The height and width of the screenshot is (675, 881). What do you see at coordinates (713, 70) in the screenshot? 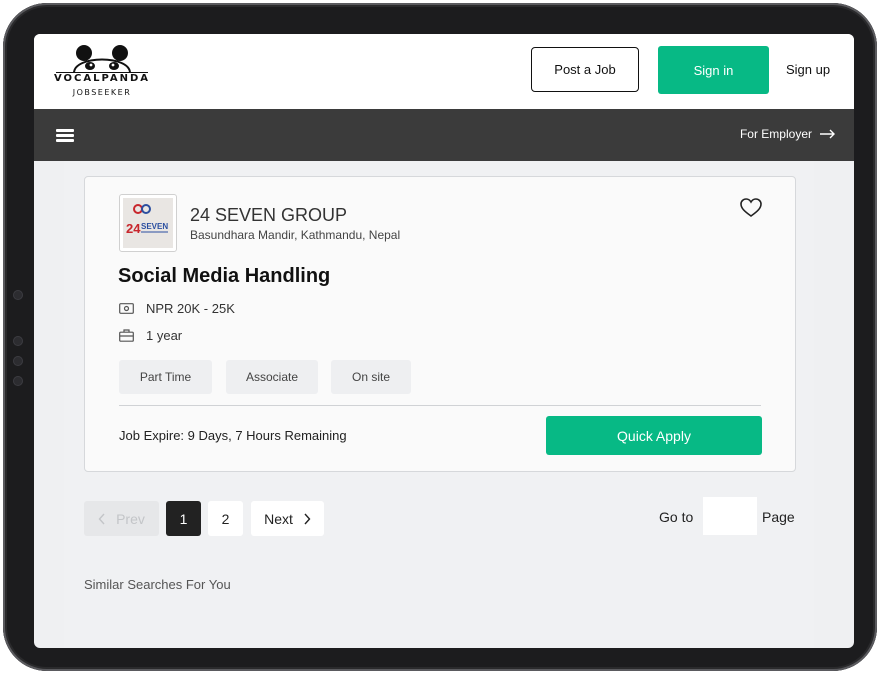
I see `sign-in-button: Sign in` at bounding box center [713, 70].